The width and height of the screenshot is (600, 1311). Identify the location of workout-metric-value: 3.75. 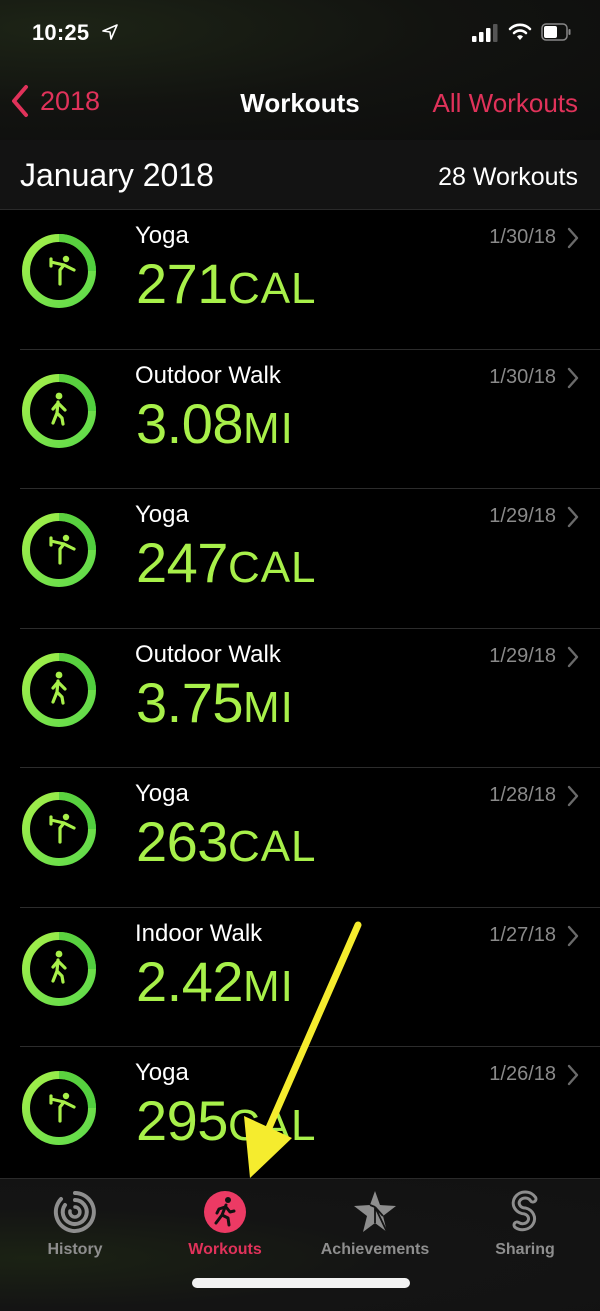
(190, 702).